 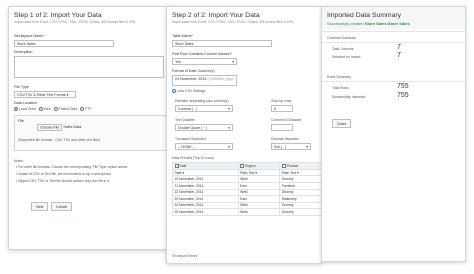 What do you see at coordinates (191, 79) in the screenshot?
I see `date-format-value: 24 November, 2014` at bounding box center [191, 79].